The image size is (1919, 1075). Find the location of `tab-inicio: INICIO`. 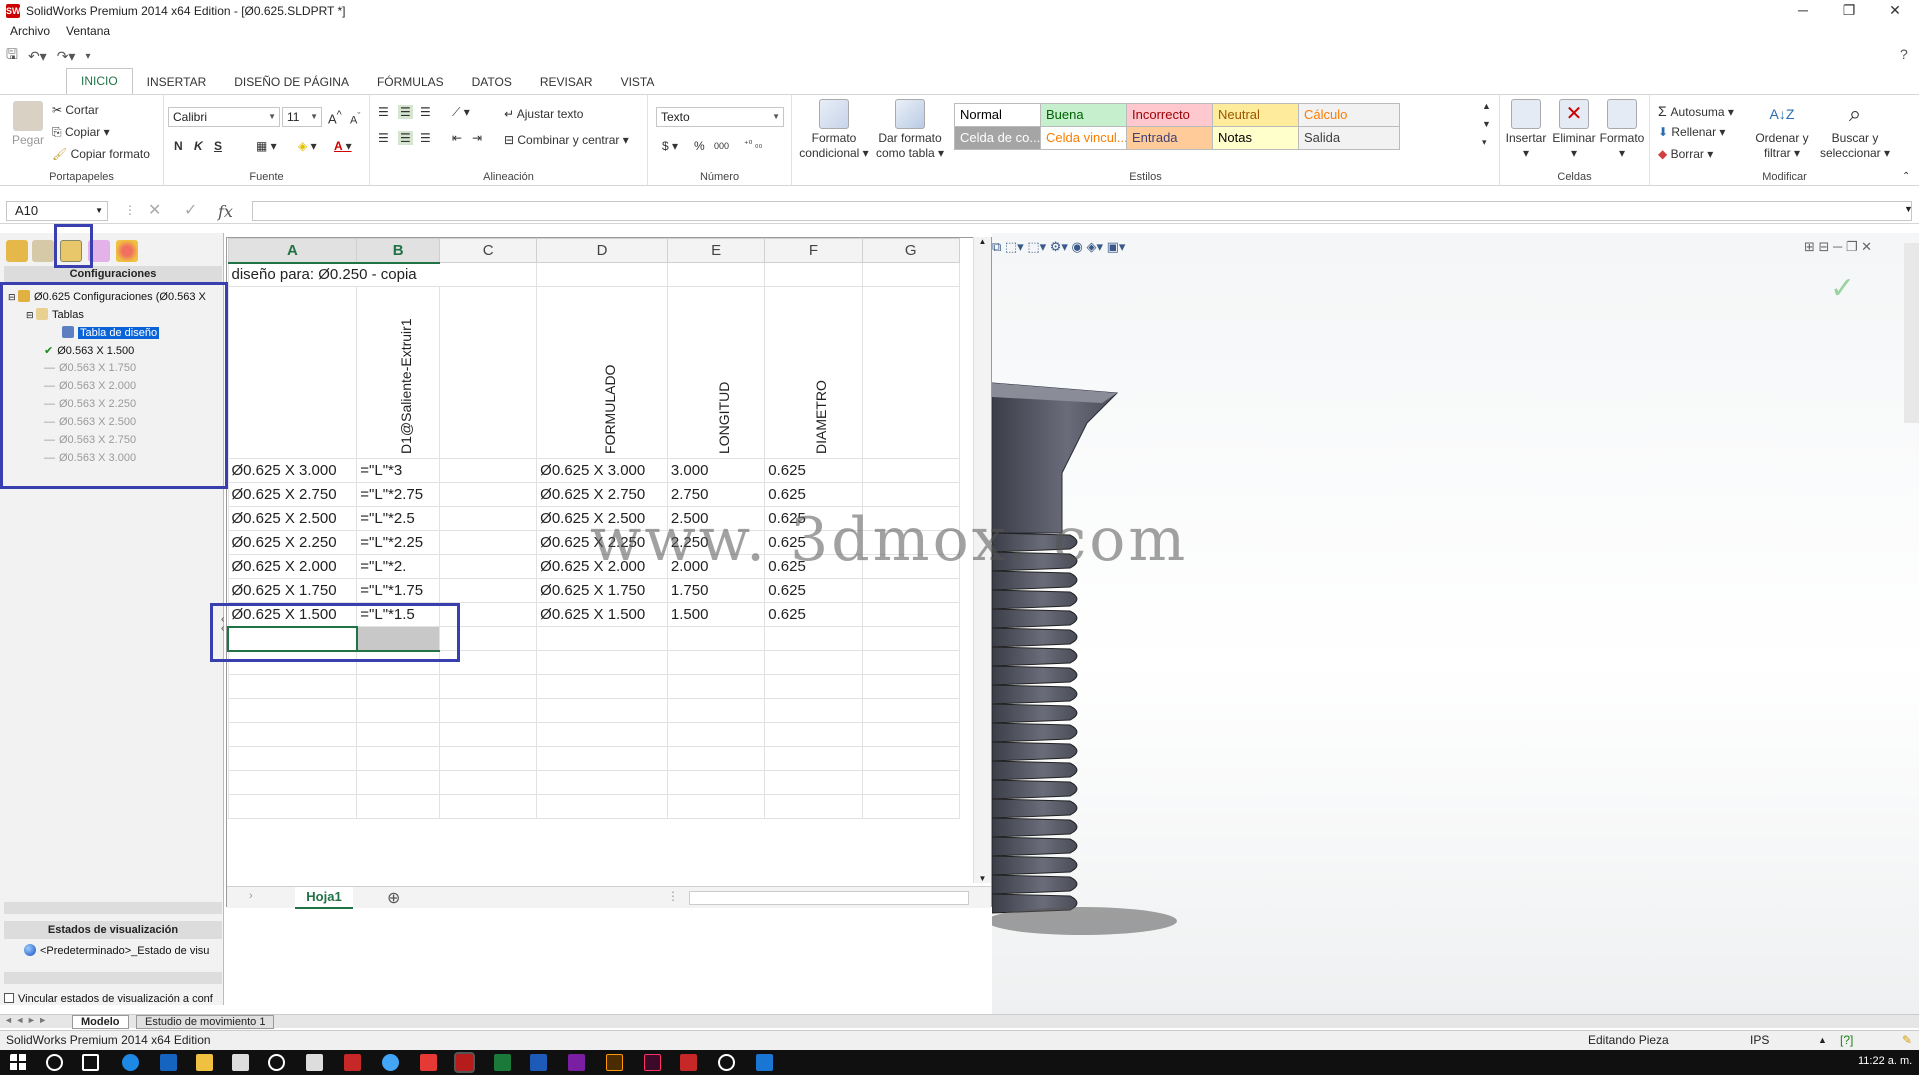

tab-inicio: INICIO is located at coordinates (99, 81).